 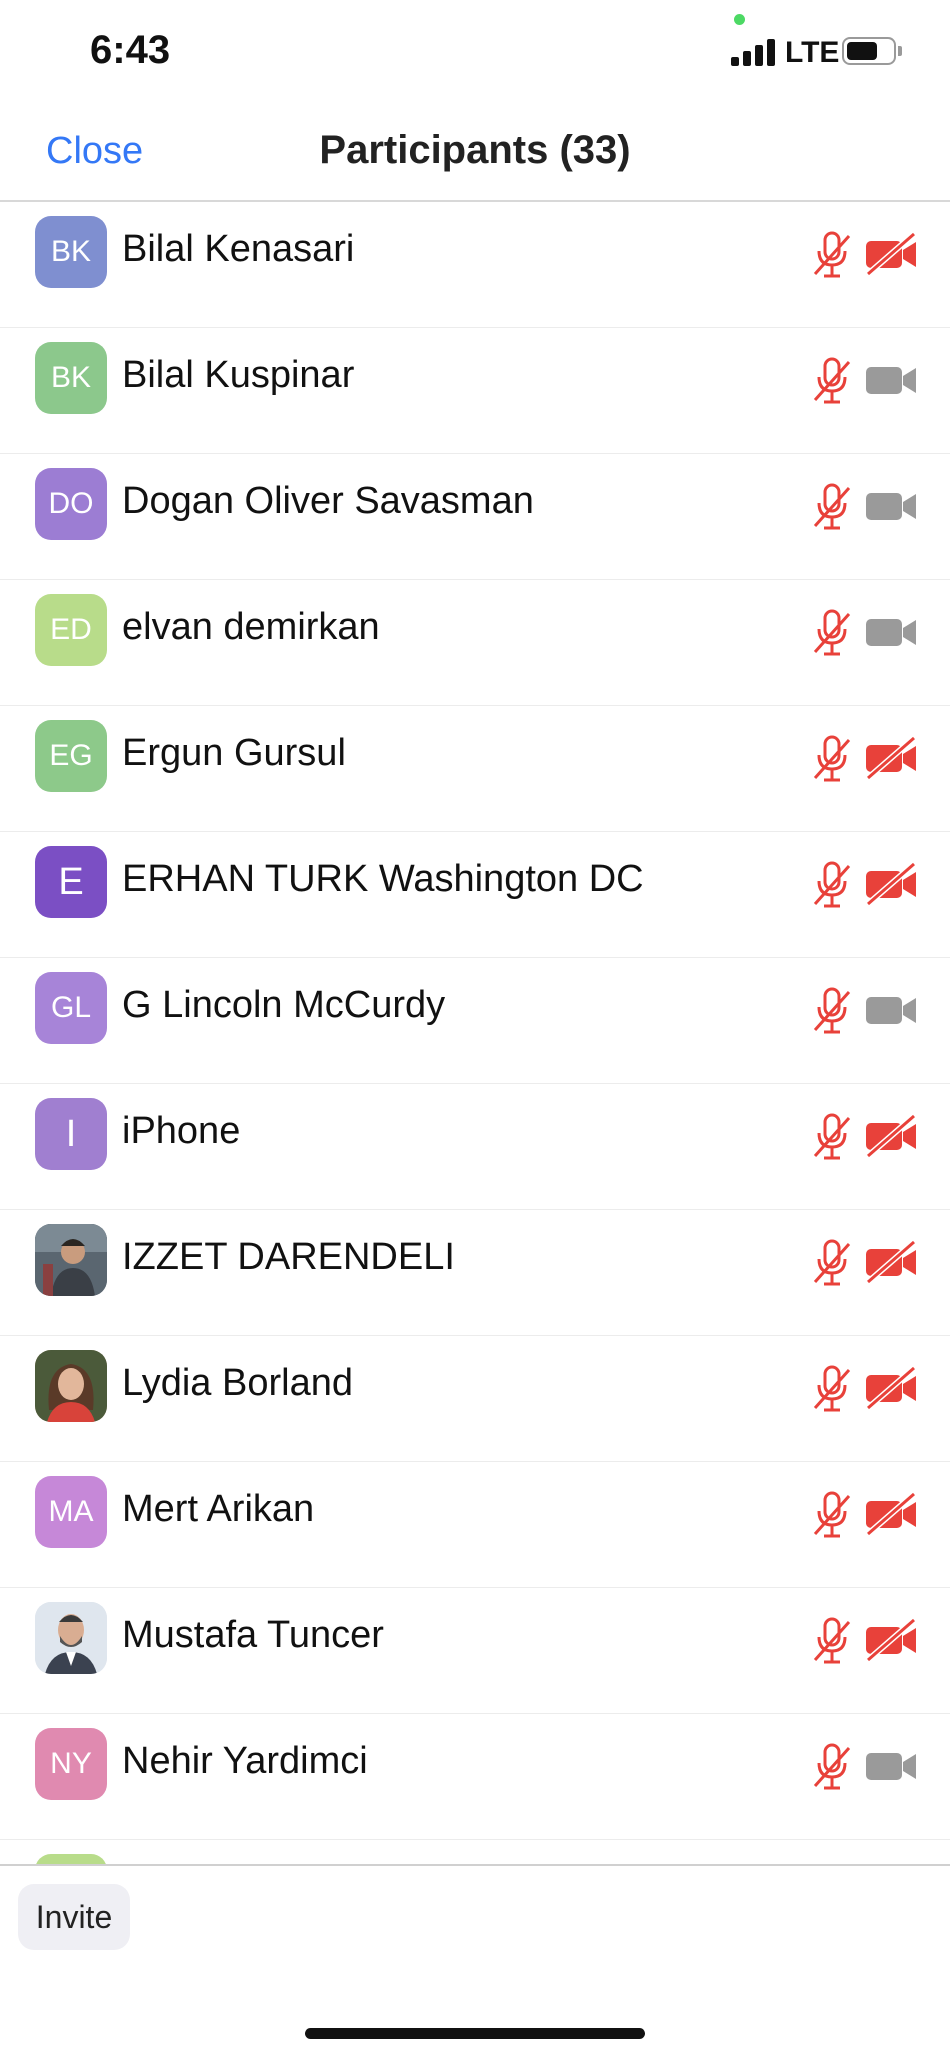 What do you see at coordinates (475, 50) in the screenshot?
I see `status-bar: 6:43 LTE` at bounding box center [475, 50].